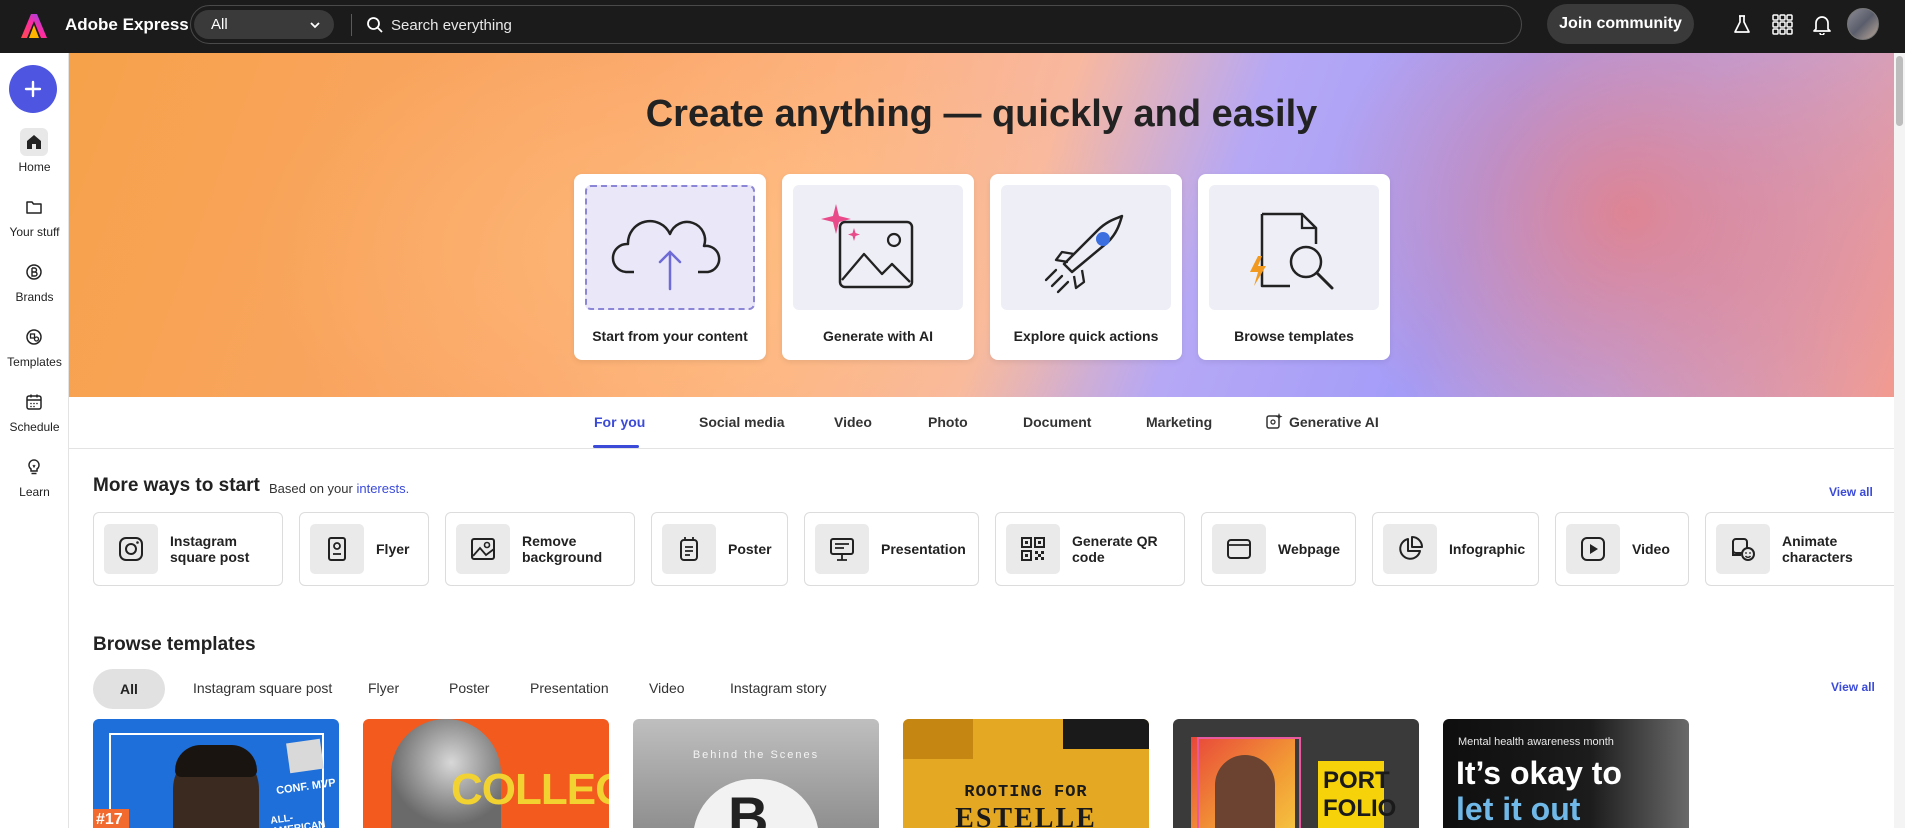 This screenshot has width=1905, height=828. I want to click on template-card: COLLEGE, so click(486, 773).